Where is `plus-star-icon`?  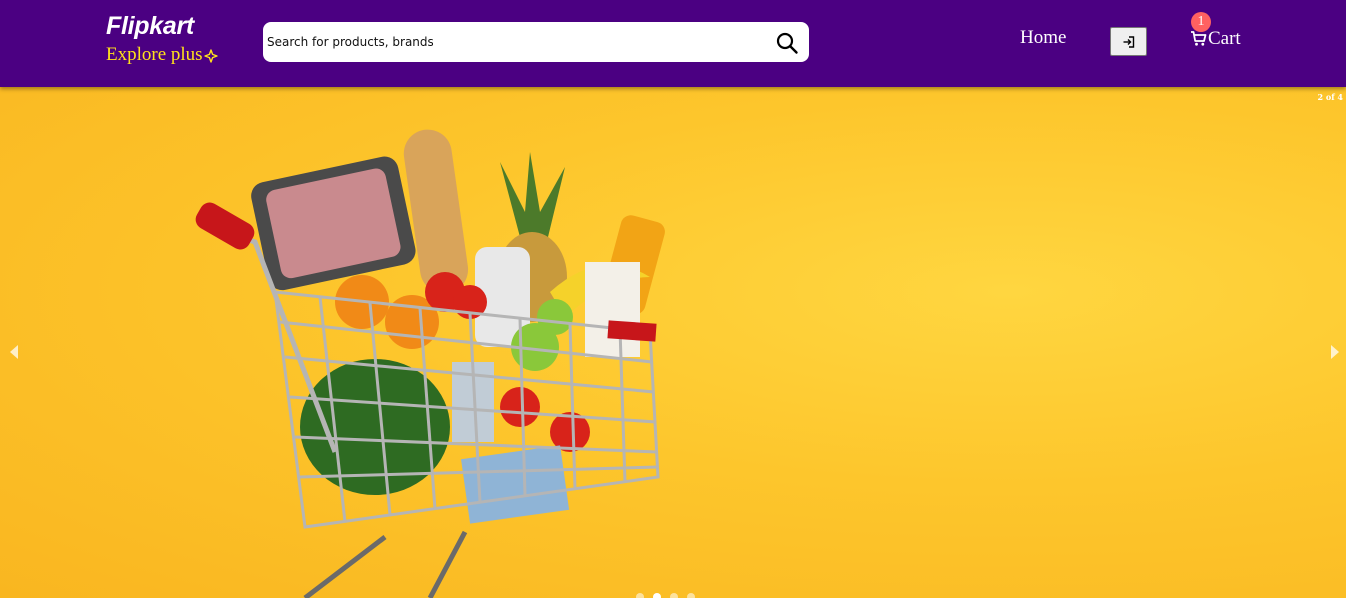
plus-star-icon is located at coordinates (210, 55).